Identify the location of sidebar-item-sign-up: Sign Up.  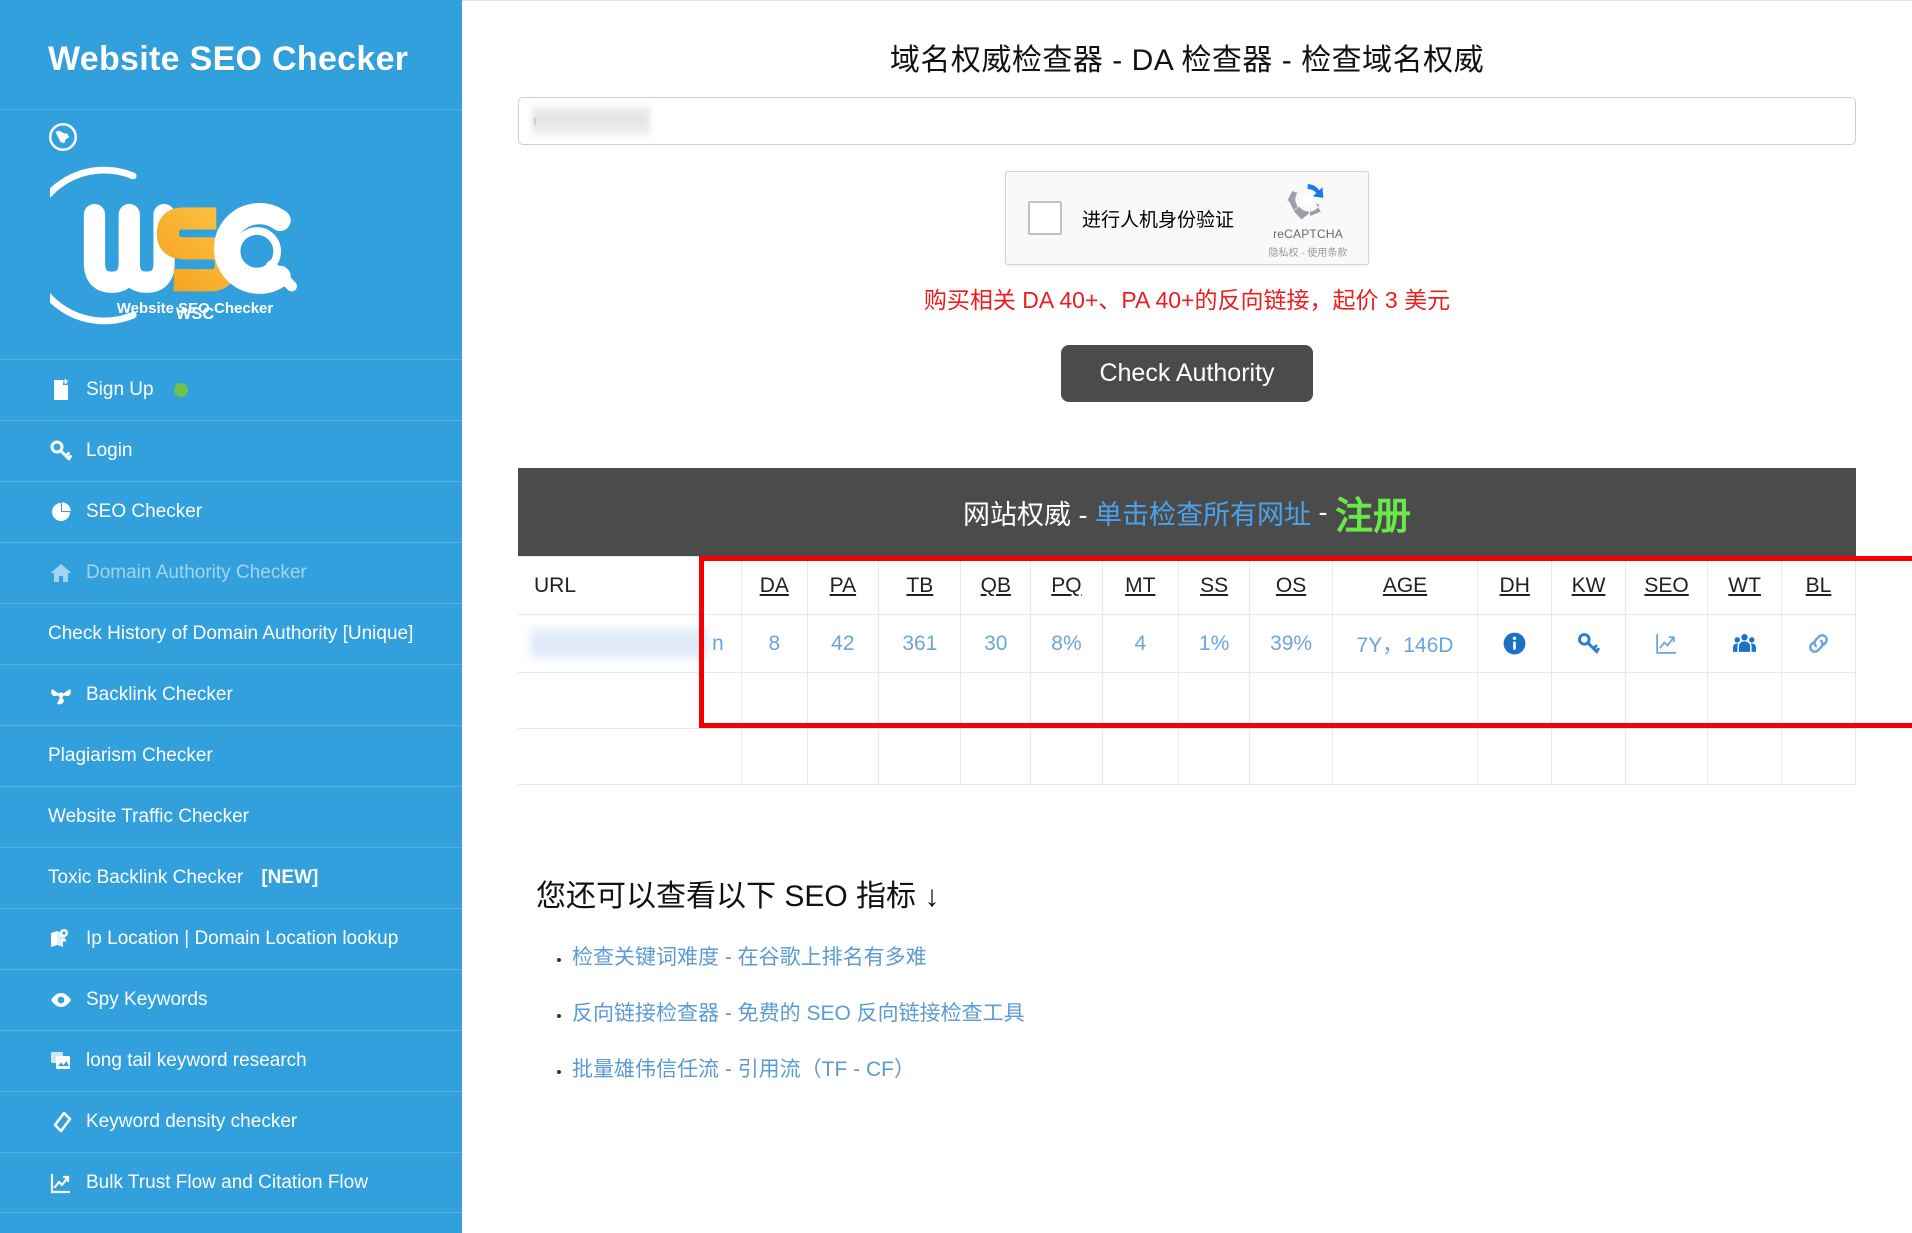
(231, 389).